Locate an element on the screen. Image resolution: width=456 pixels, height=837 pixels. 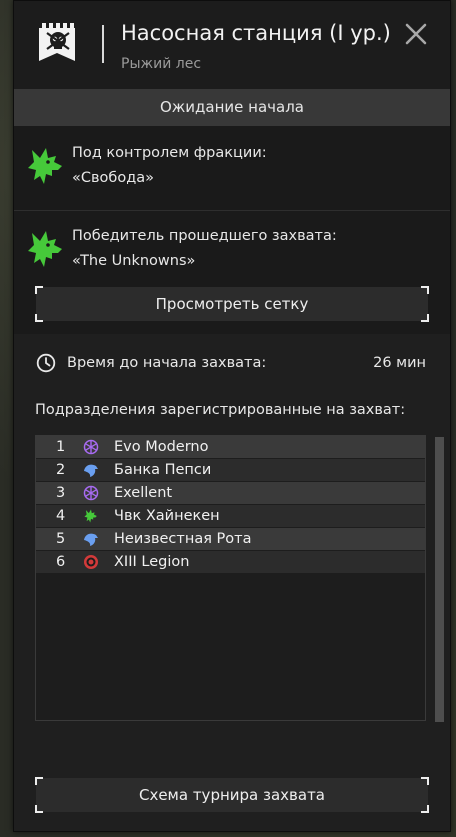
list-item: 2 Банка Пепси is located at coordinates (230, 470).